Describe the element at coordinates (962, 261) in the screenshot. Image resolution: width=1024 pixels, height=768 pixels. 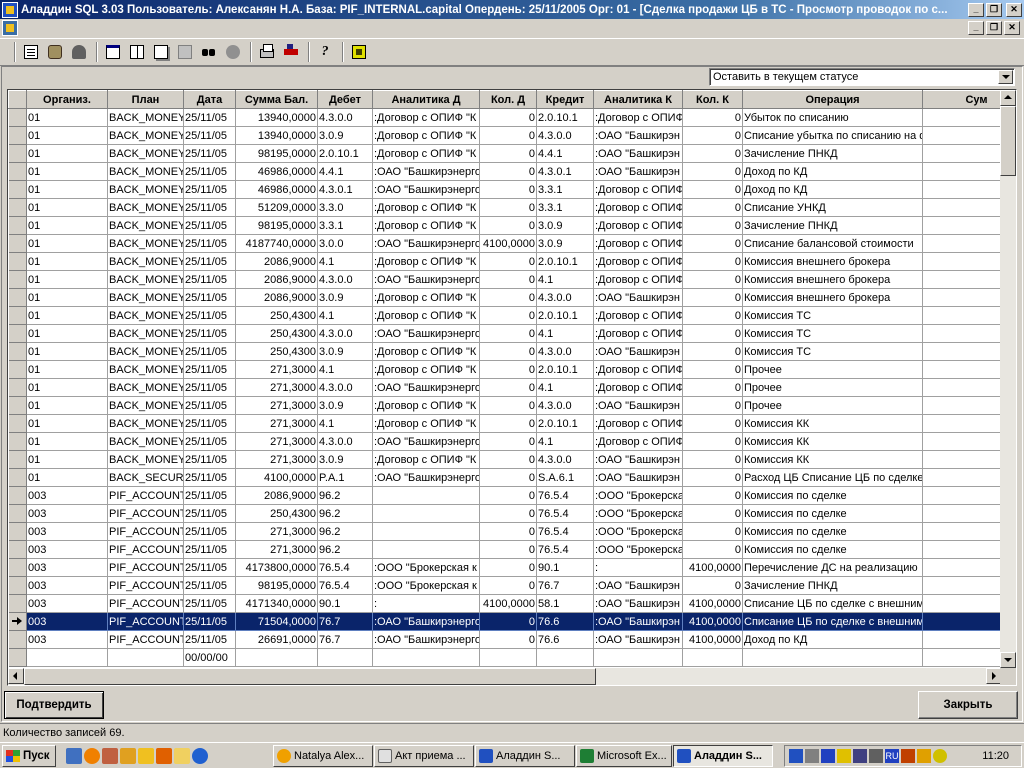
I see `table-cell: 20` at that location.